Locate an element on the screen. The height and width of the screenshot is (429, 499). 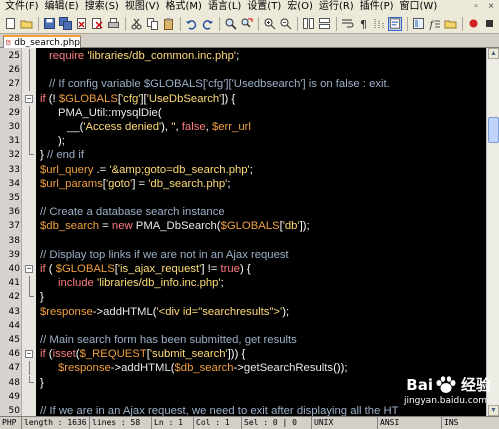
menu-item-3: 视图(V) is located at coordinates (142, 7).